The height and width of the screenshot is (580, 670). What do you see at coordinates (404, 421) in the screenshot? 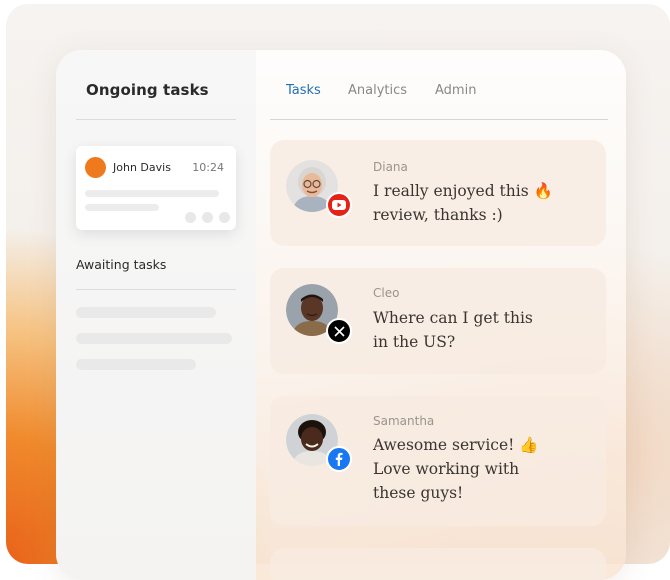
I see `message-author: Samantha` at bounding box center [404, 421].